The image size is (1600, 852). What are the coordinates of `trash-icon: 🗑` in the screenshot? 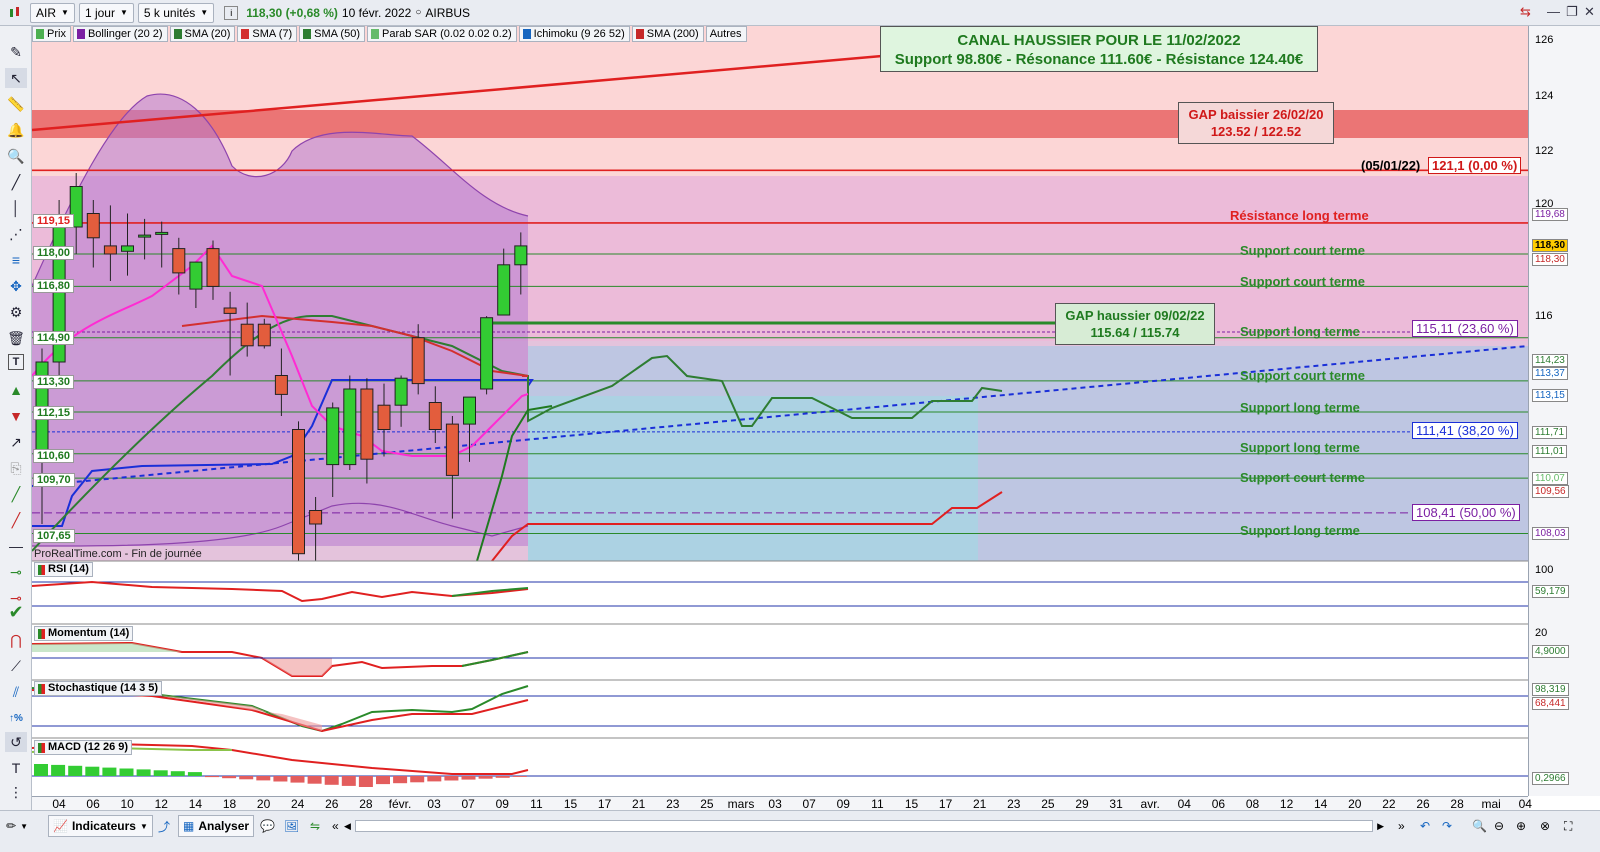 It's located at (16, 338).